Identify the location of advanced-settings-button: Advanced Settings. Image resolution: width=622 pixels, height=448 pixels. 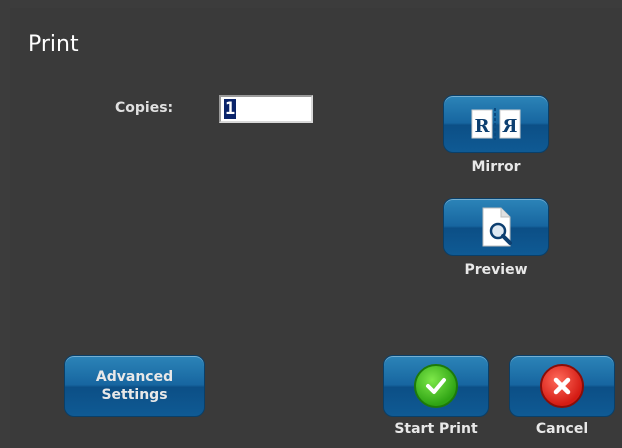
(134, 386).